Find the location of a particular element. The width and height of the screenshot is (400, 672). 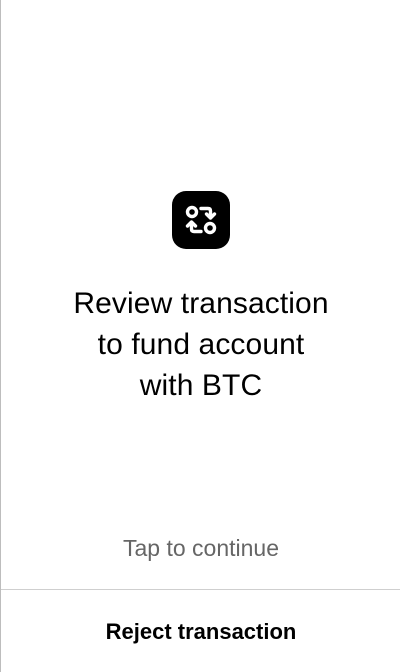

swap-transaction-icon is located at coordinates (201, 220).